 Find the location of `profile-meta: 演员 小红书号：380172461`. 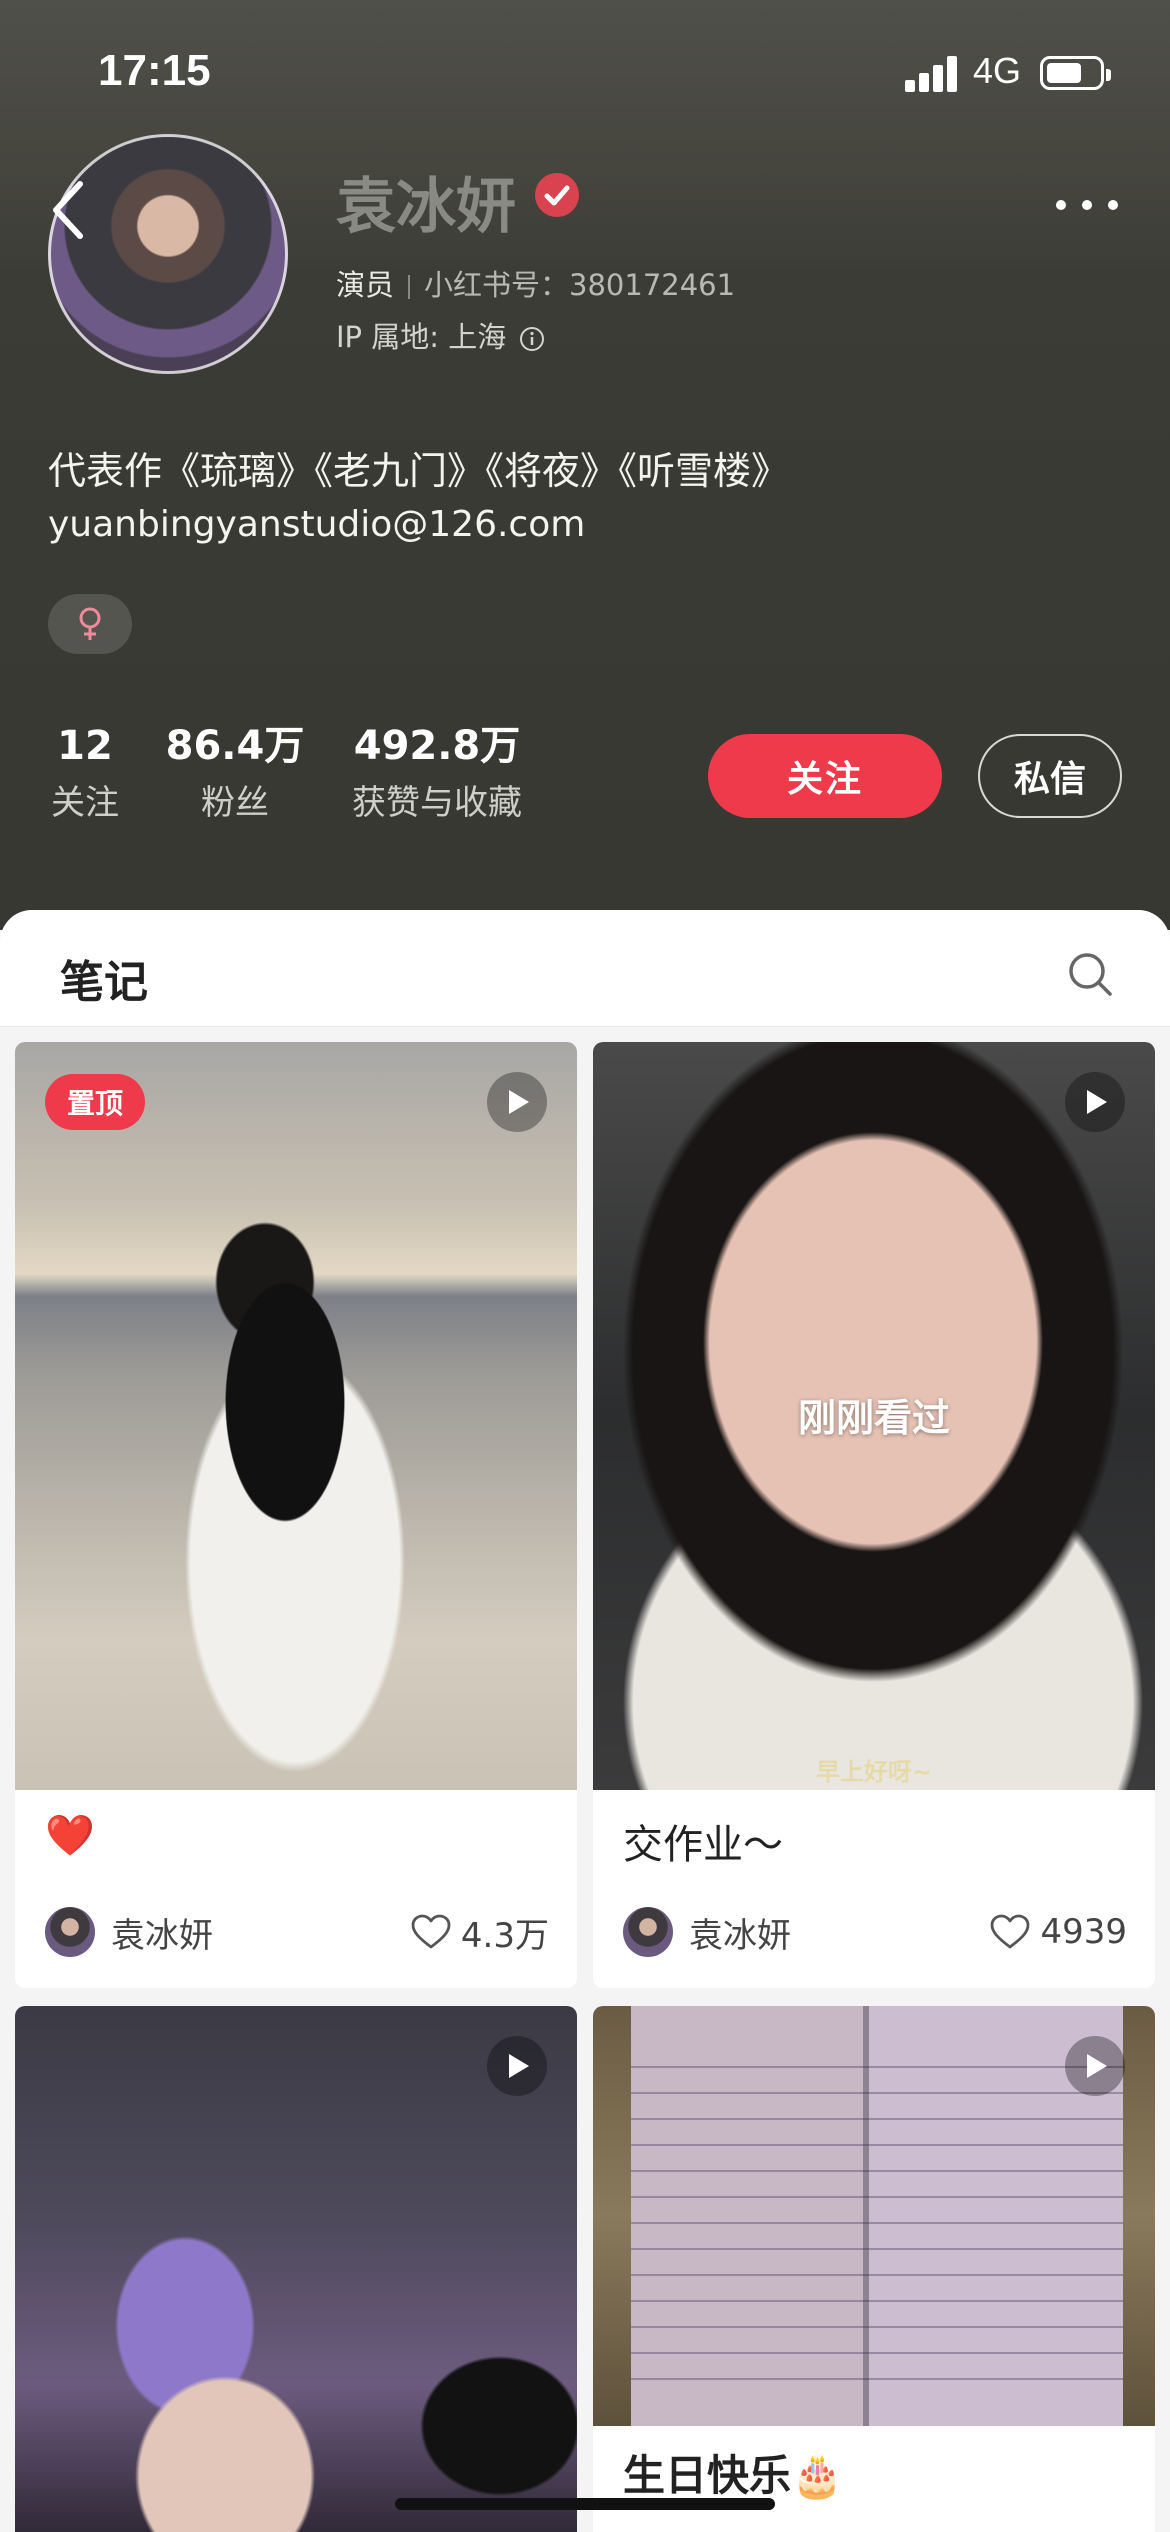

profile-meta: 演员 小红书号：380172461 is located at coordinates (535, 283).